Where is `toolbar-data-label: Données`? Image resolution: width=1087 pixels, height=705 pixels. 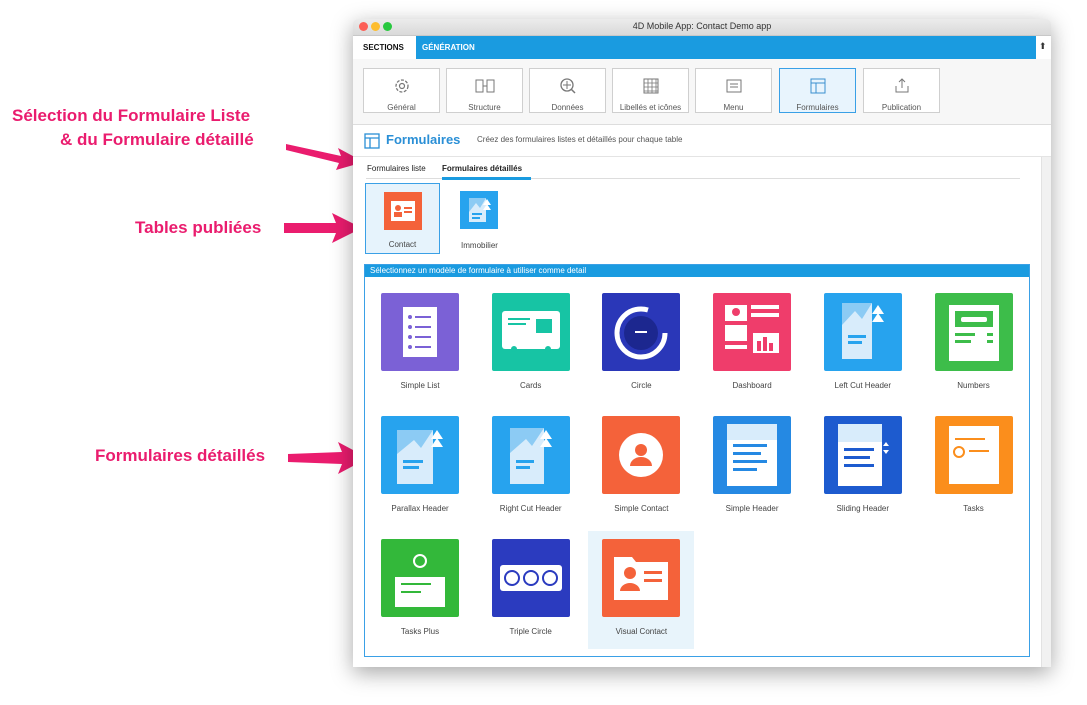 toolbar-data-label: Données is located at coordinates (567, 107).